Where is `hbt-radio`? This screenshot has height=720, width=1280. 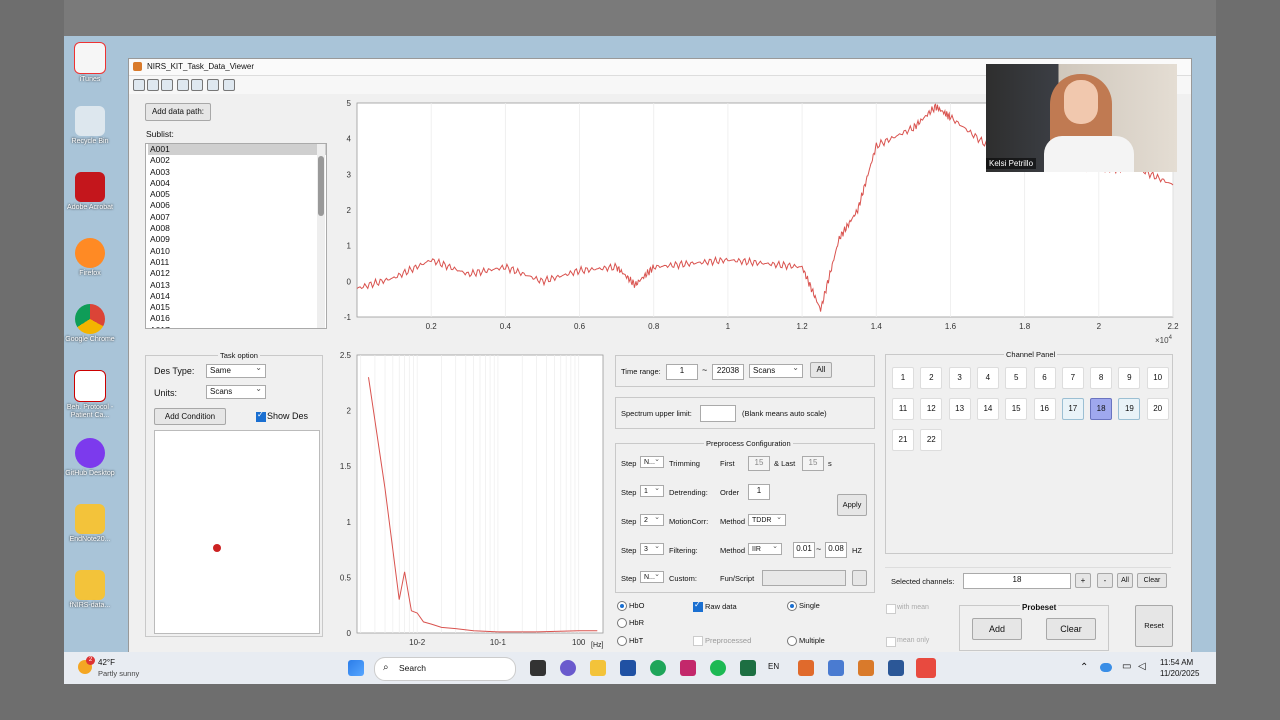
hbt-radio is located at coordinates (622, 641).